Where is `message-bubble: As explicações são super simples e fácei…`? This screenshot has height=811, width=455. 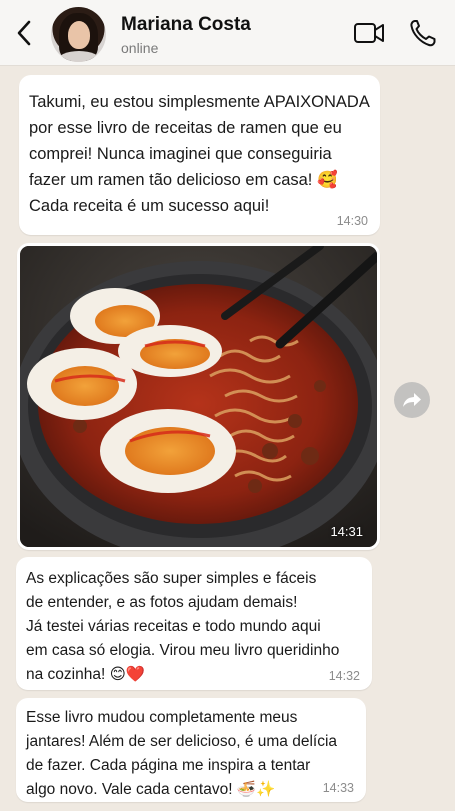 message-bubble: As explicações são super simples e fácei… is located at coordinates (194, 623).